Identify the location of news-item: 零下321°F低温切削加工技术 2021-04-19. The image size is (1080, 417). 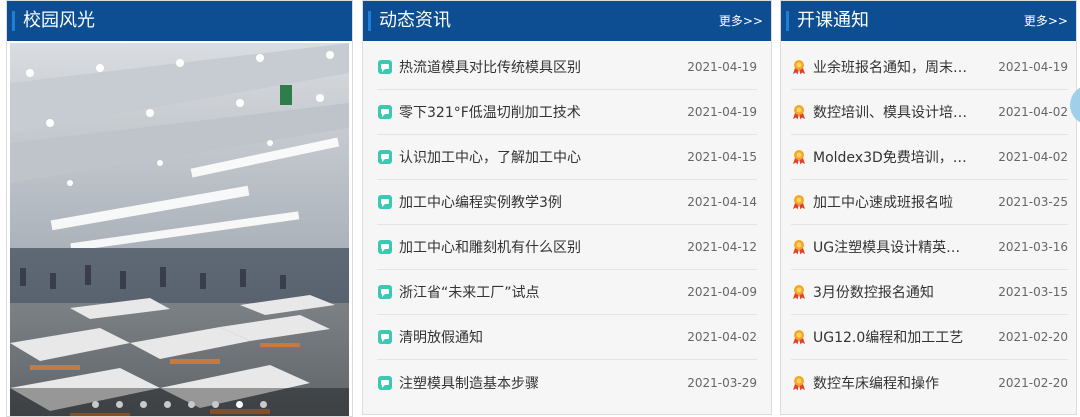
(567, 112).